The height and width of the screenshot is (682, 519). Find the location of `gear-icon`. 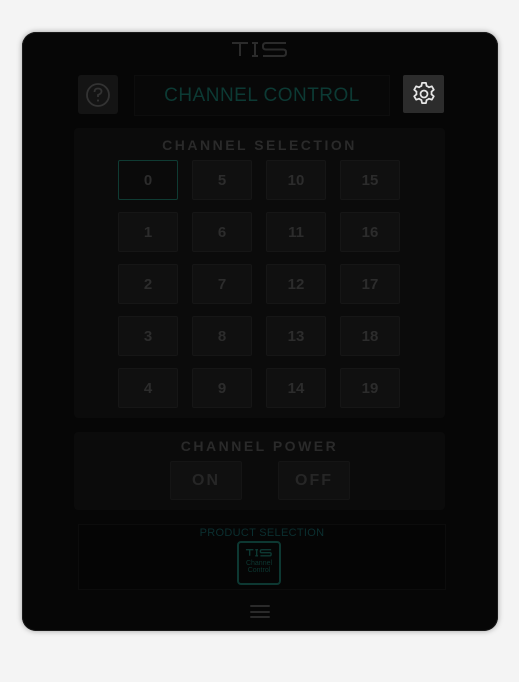

gear-icon is located at coordinates (423, 93).